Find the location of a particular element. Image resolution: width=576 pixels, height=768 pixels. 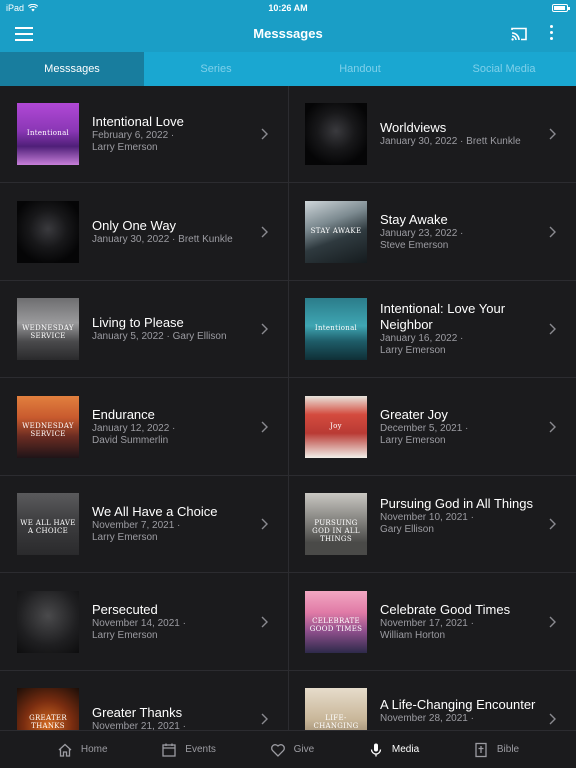

message-title: Living to Please is located at coordinates (138, 322).